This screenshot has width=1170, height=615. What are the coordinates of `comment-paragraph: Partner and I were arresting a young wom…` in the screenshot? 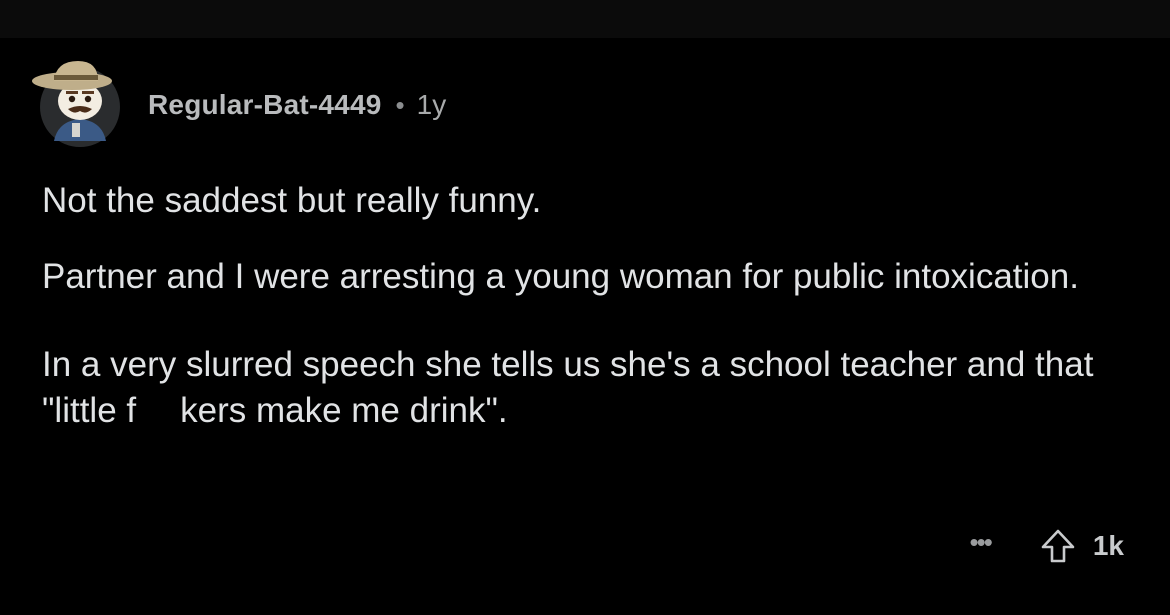 It's located at (560, 276).